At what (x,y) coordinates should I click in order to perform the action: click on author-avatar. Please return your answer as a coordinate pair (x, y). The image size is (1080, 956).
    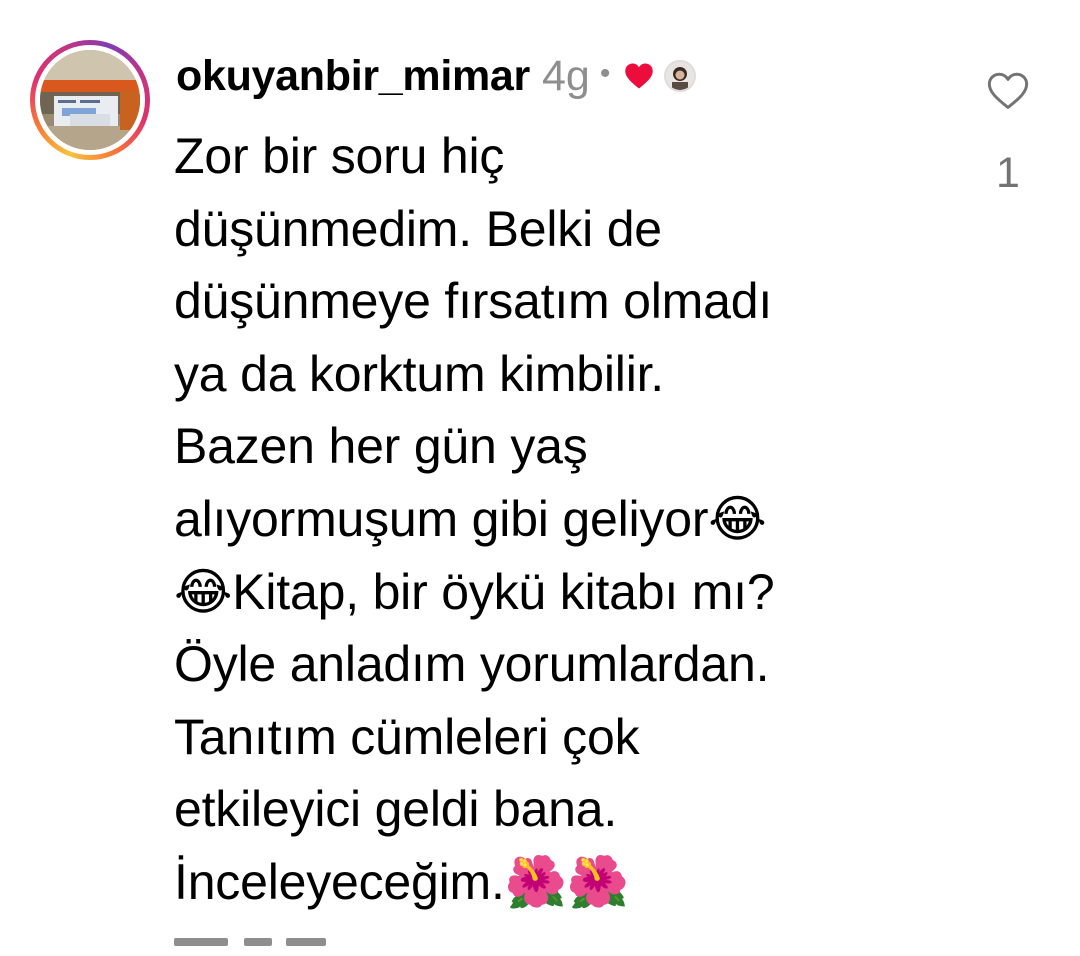
    Looking at the image, I should click on (680, 76).